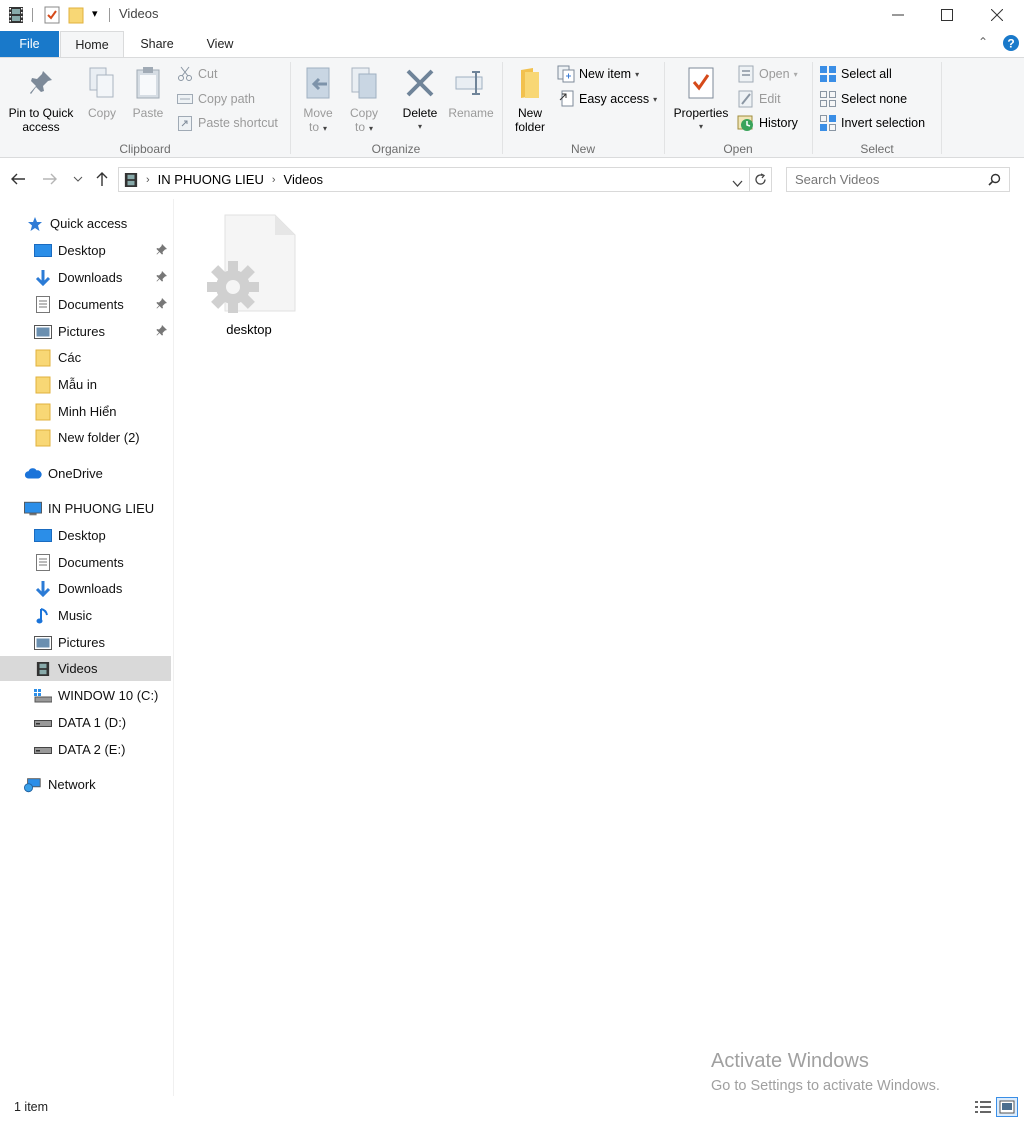 Image resolution: width=1024 pixels, height=1122 pixels. Describe the element at coordinates (607, 99) in the screenshot. I see `easy-access-button: Easy access ▾` at that location.